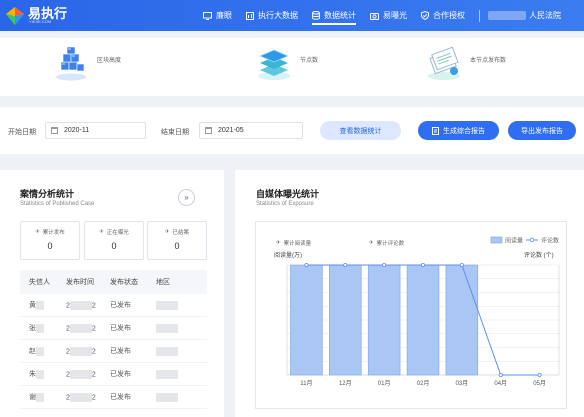 Image resolution: width=584 pixels, height=417 pixels. What do you see at coordinates (175, 132) in the screenshot?
I see `end-date-label: 结束日期` at bounding box center [175, 132].